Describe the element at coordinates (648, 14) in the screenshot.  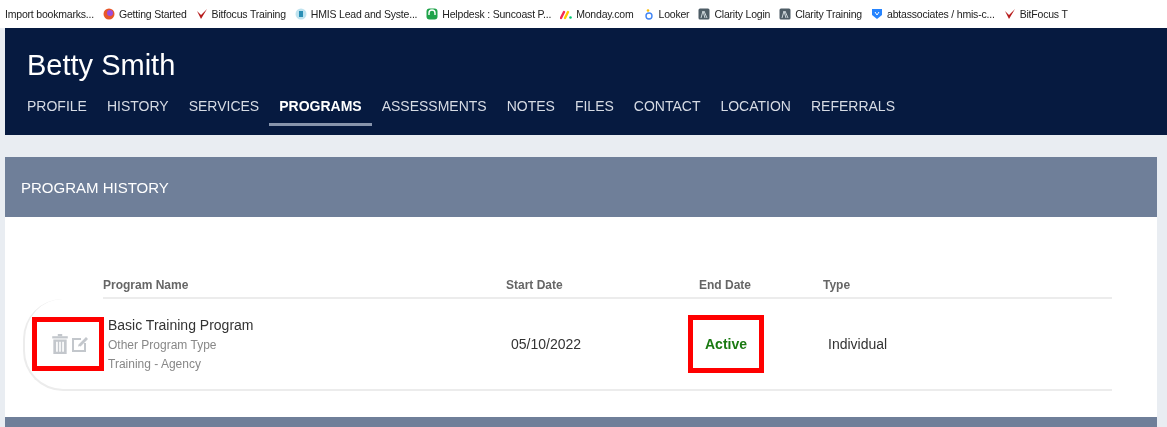
I see `ring-icon` at that location.